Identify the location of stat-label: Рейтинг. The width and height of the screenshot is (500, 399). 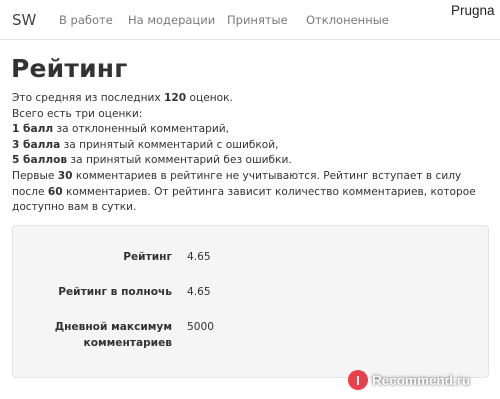
(147, 257).